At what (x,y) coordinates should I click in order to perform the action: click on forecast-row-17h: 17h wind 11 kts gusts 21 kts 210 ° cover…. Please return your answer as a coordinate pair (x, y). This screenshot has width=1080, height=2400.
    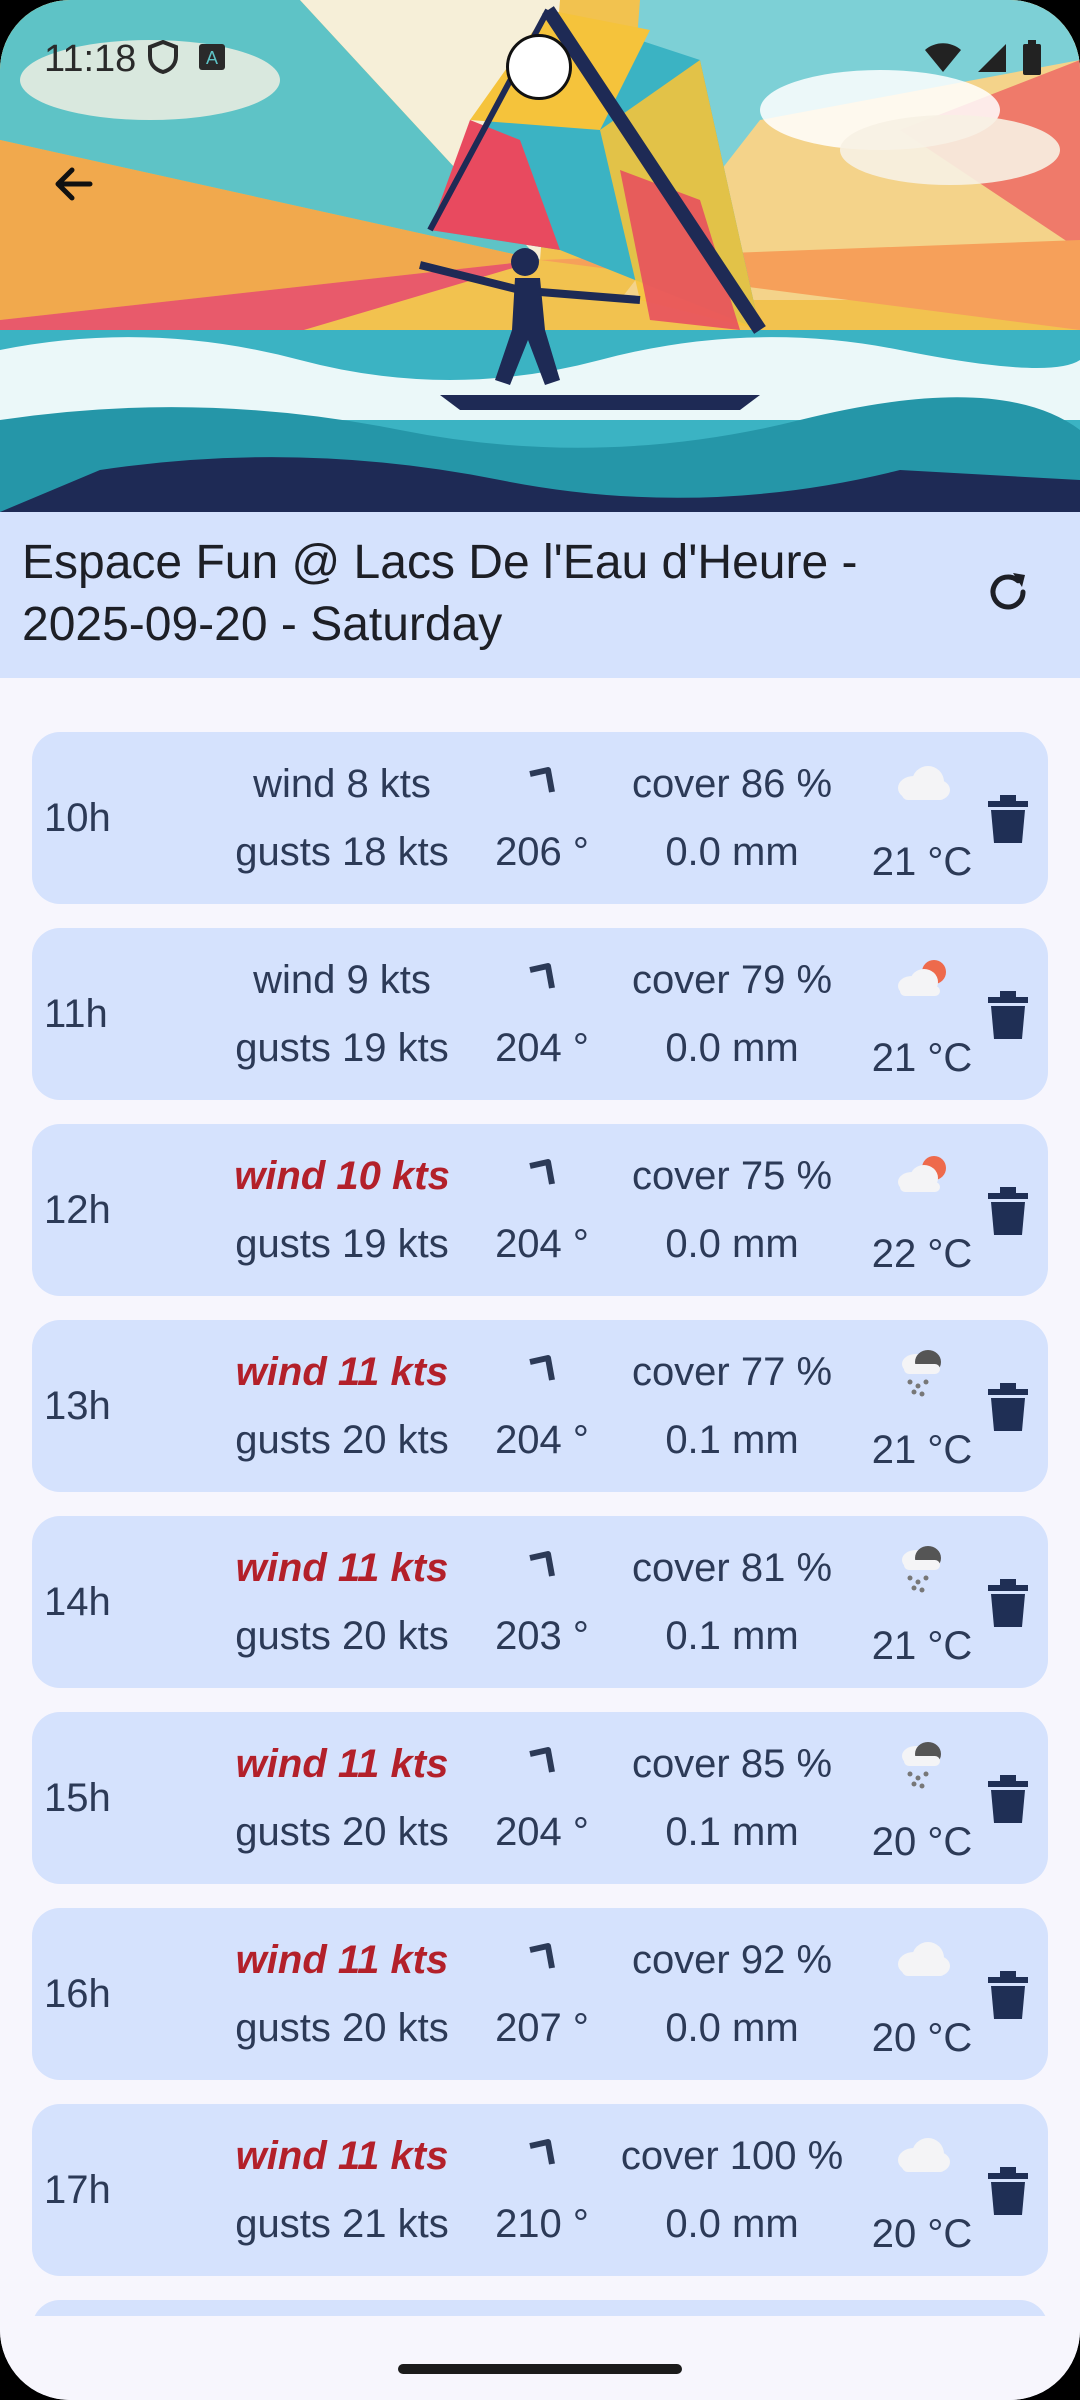
    Looking at the image, I should click on (540, 2190).